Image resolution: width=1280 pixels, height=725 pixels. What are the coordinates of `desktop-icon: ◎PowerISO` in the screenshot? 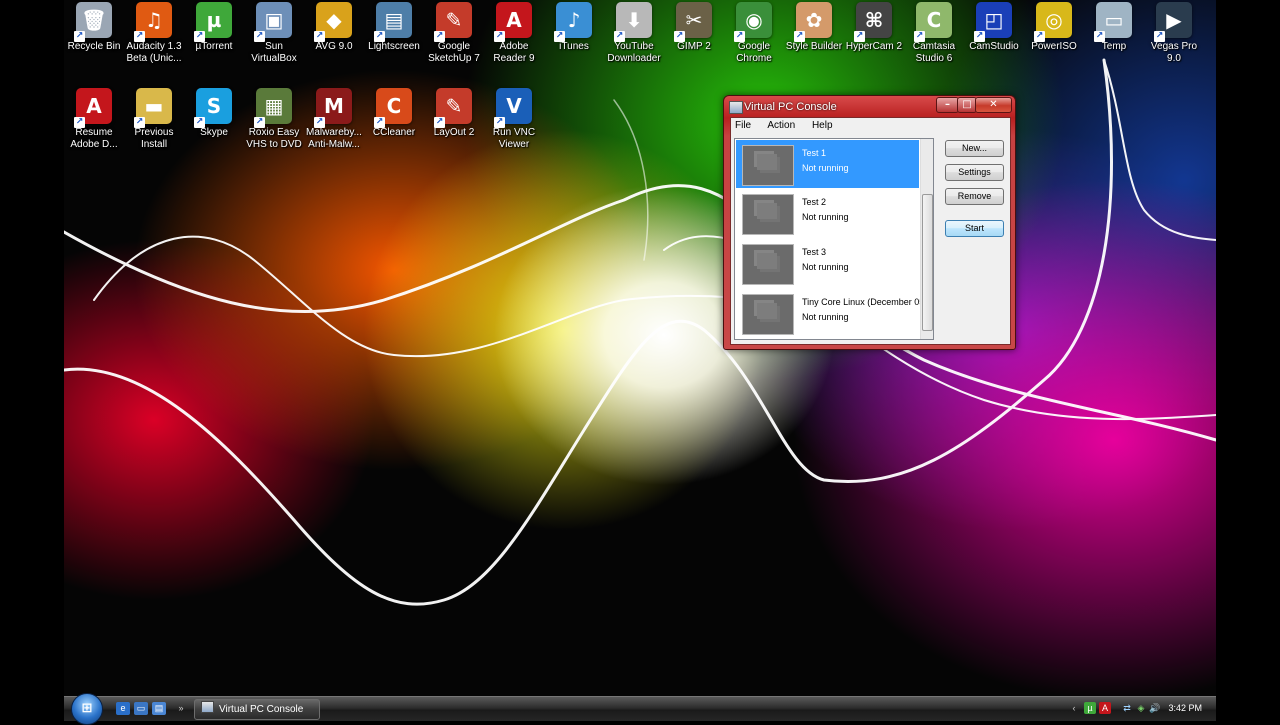 It's located at (1054, 27).